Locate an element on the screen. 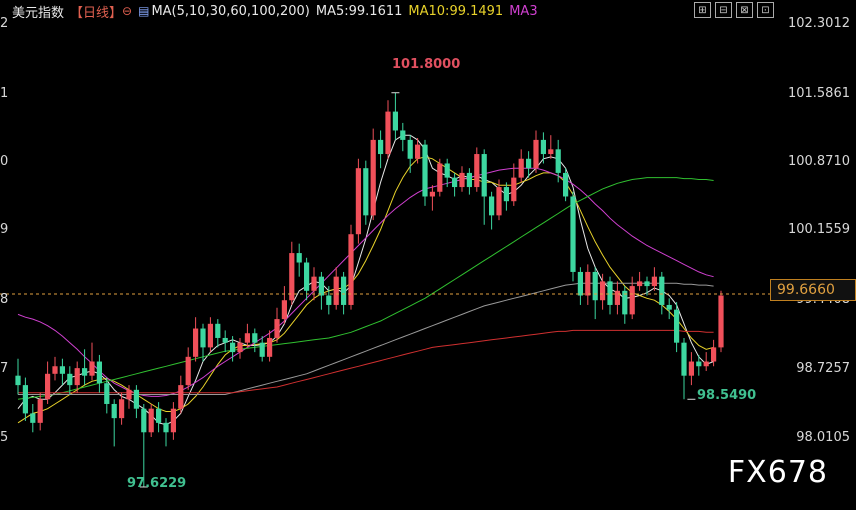 The height and width of the screenshot is (510, 856). fullscreen-icon: ⊡ is located at coordinates (765, 10).